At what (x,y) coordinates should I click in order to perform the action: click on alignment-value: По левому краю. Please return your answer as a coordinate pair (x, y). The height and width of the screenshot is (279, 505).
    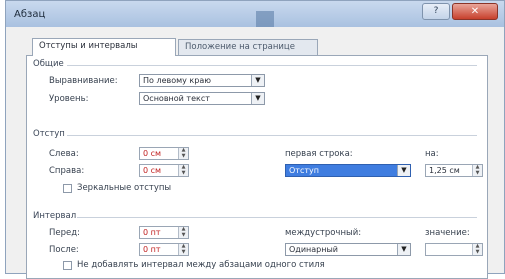
    Looking at the image, I should click on (177, 80).